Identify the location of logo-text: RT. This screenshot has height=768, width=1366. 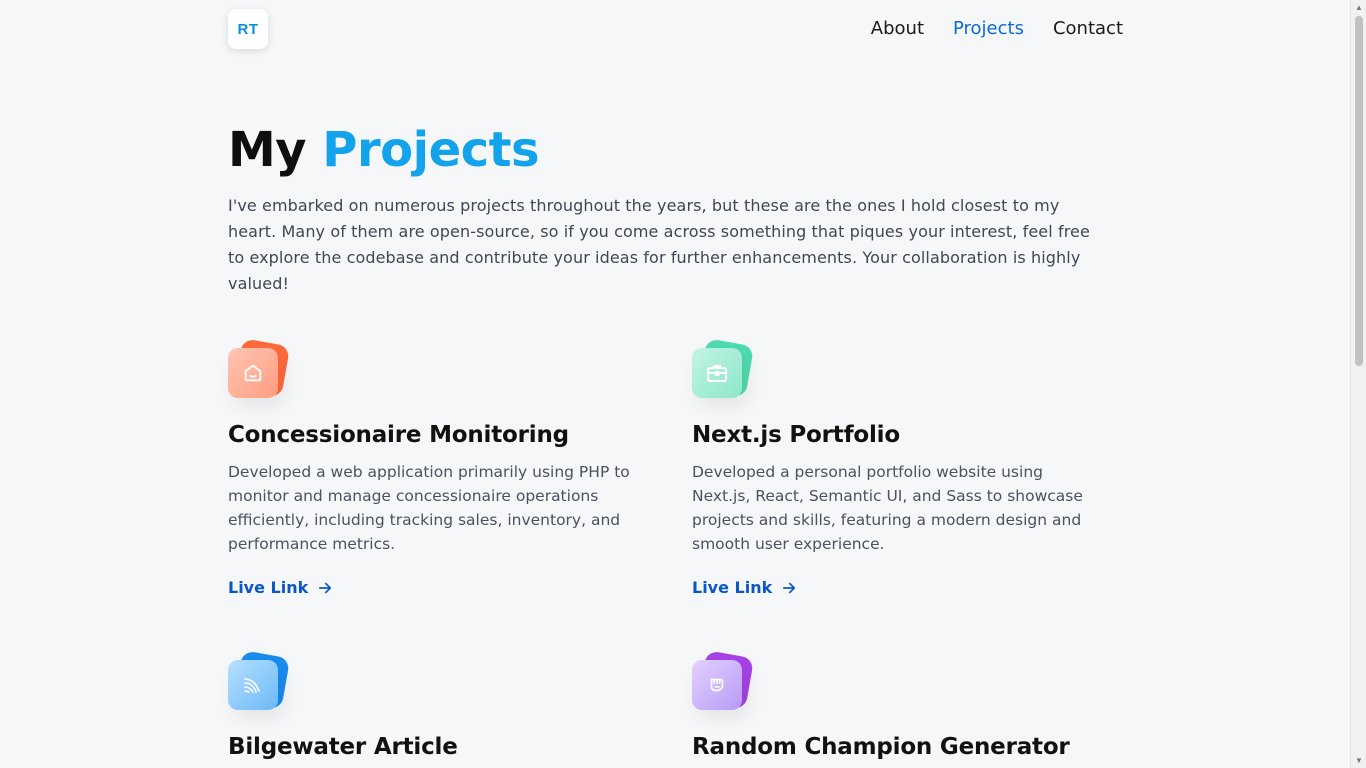
(248, 29).